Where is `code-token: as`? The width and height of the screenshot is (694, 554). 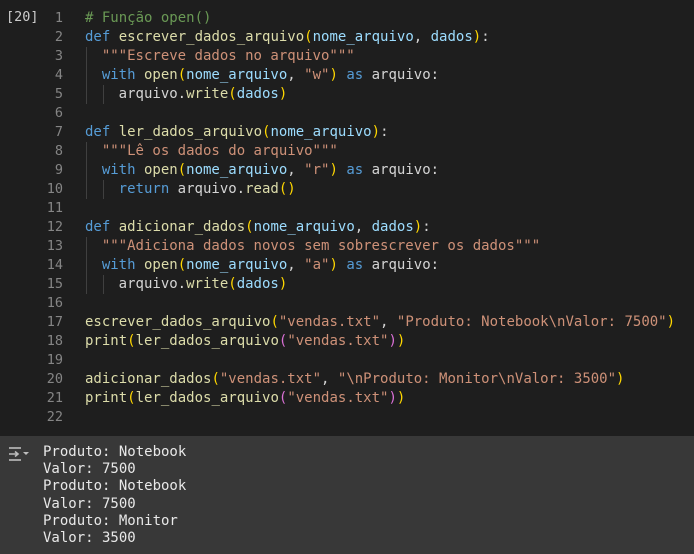
code-token: as is located at coordinates (355, 265).